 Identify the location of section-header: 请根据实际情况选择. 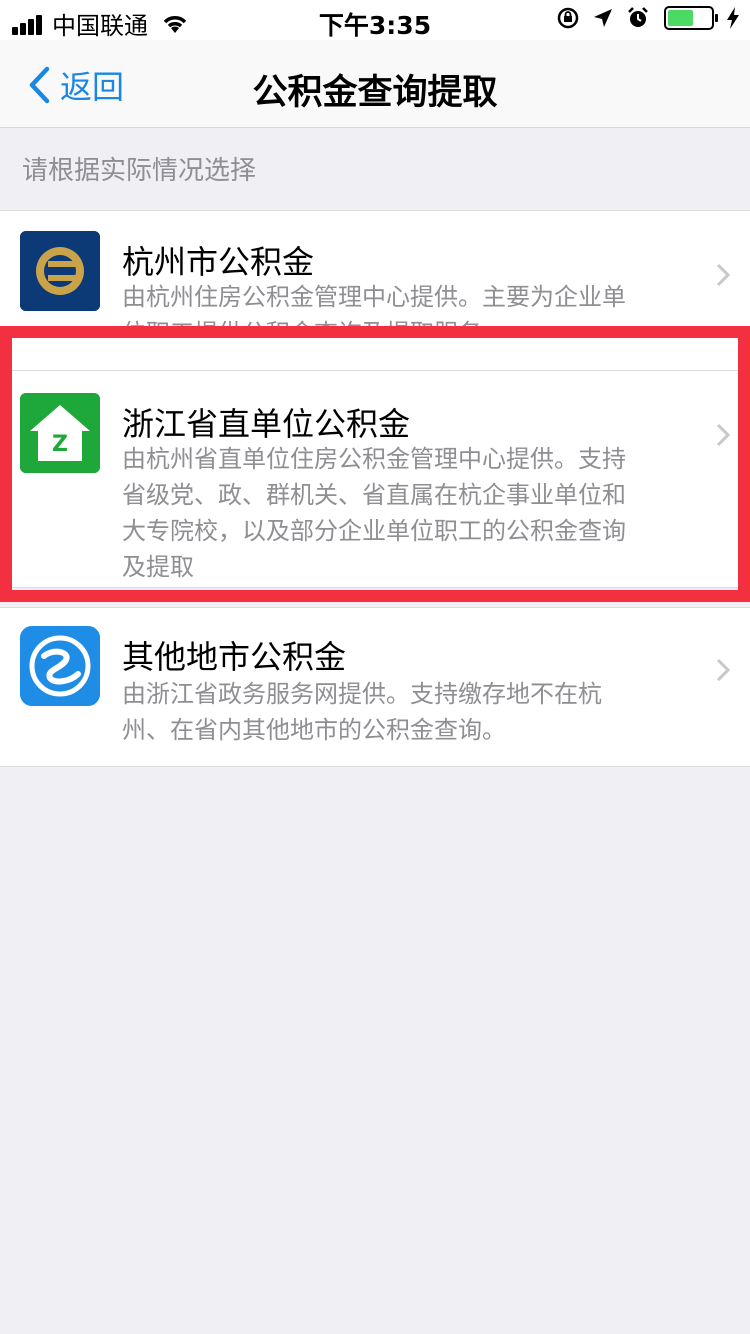
(139, 171).